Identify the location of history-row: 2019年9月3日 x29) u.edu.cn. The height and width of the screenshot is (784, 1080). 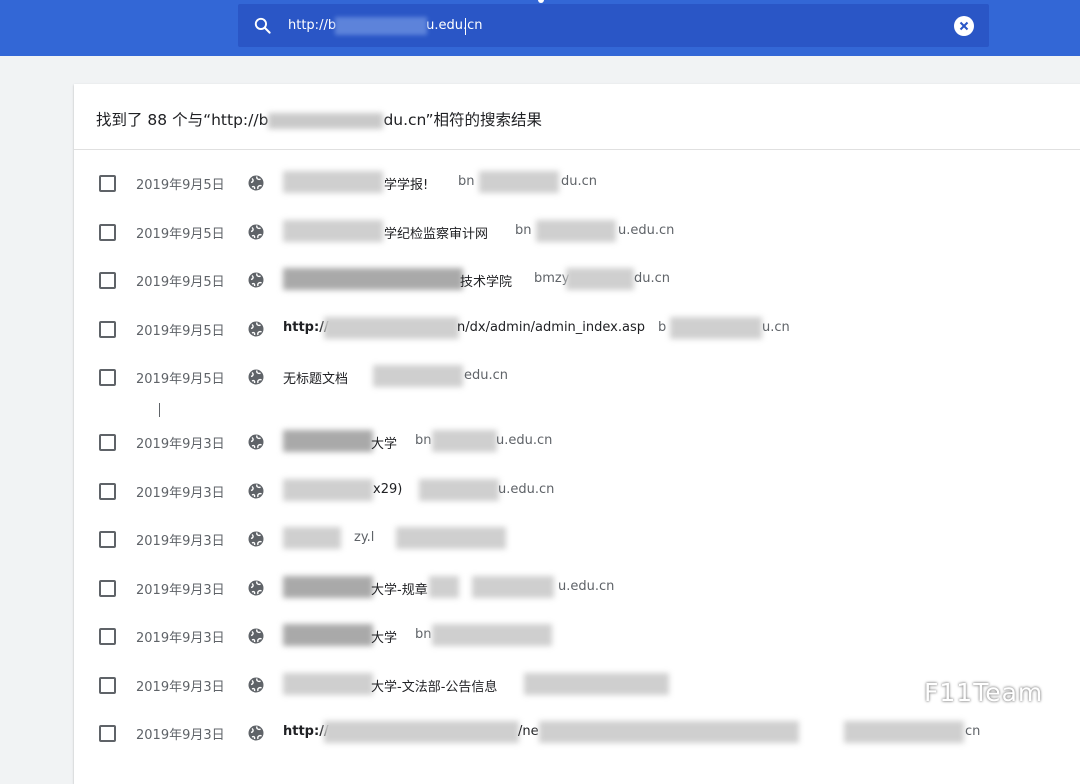
(577, 491).